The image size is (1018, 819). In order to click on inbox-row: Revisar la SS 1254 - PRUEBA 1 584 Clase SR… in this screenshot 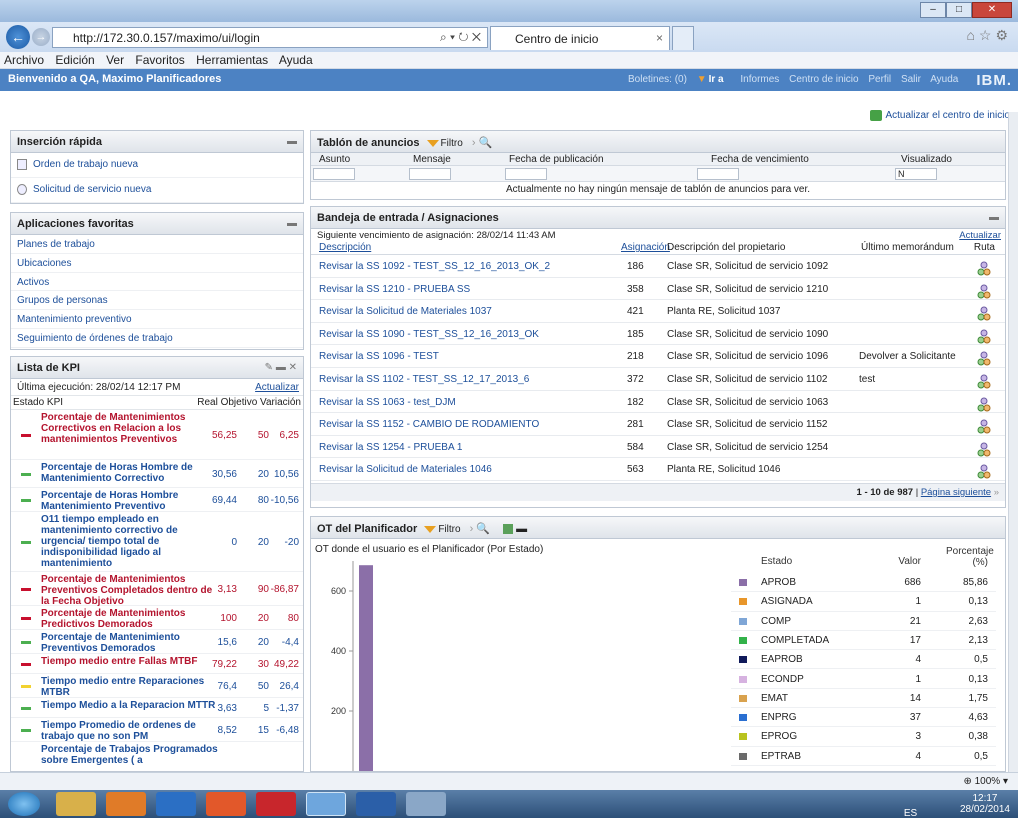, I will do `click(658, 447)`.